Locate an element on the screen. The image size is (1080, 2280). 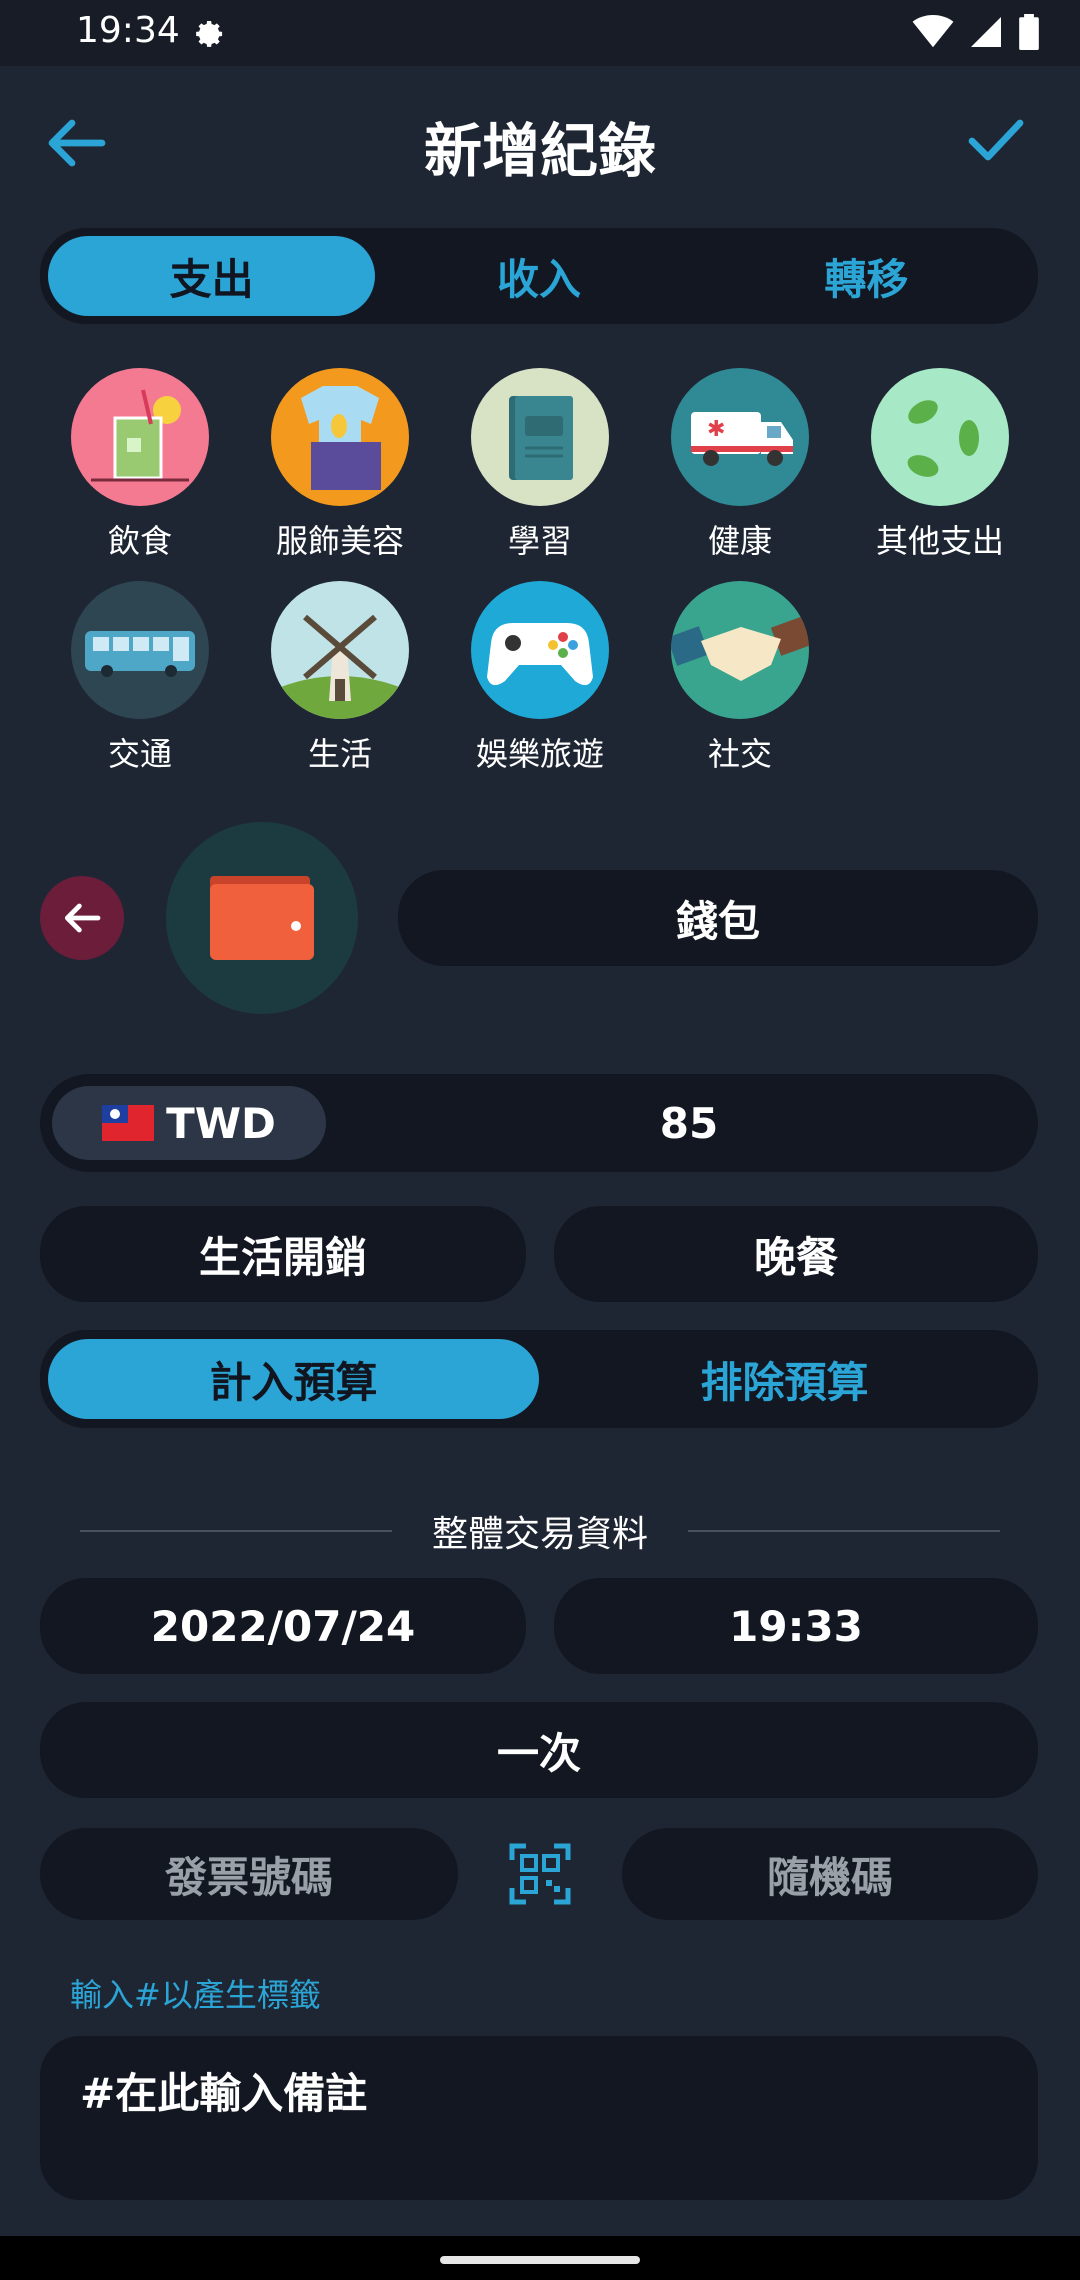
category-label: 社交 is located at coordinates (739, 754).